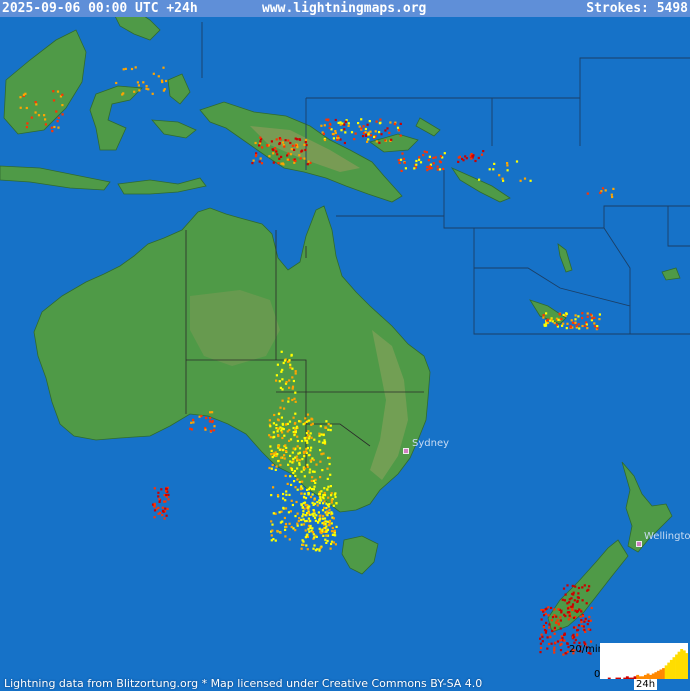 The image size is (690, 691). I want to click on sydney-marker, so click(406, 451).